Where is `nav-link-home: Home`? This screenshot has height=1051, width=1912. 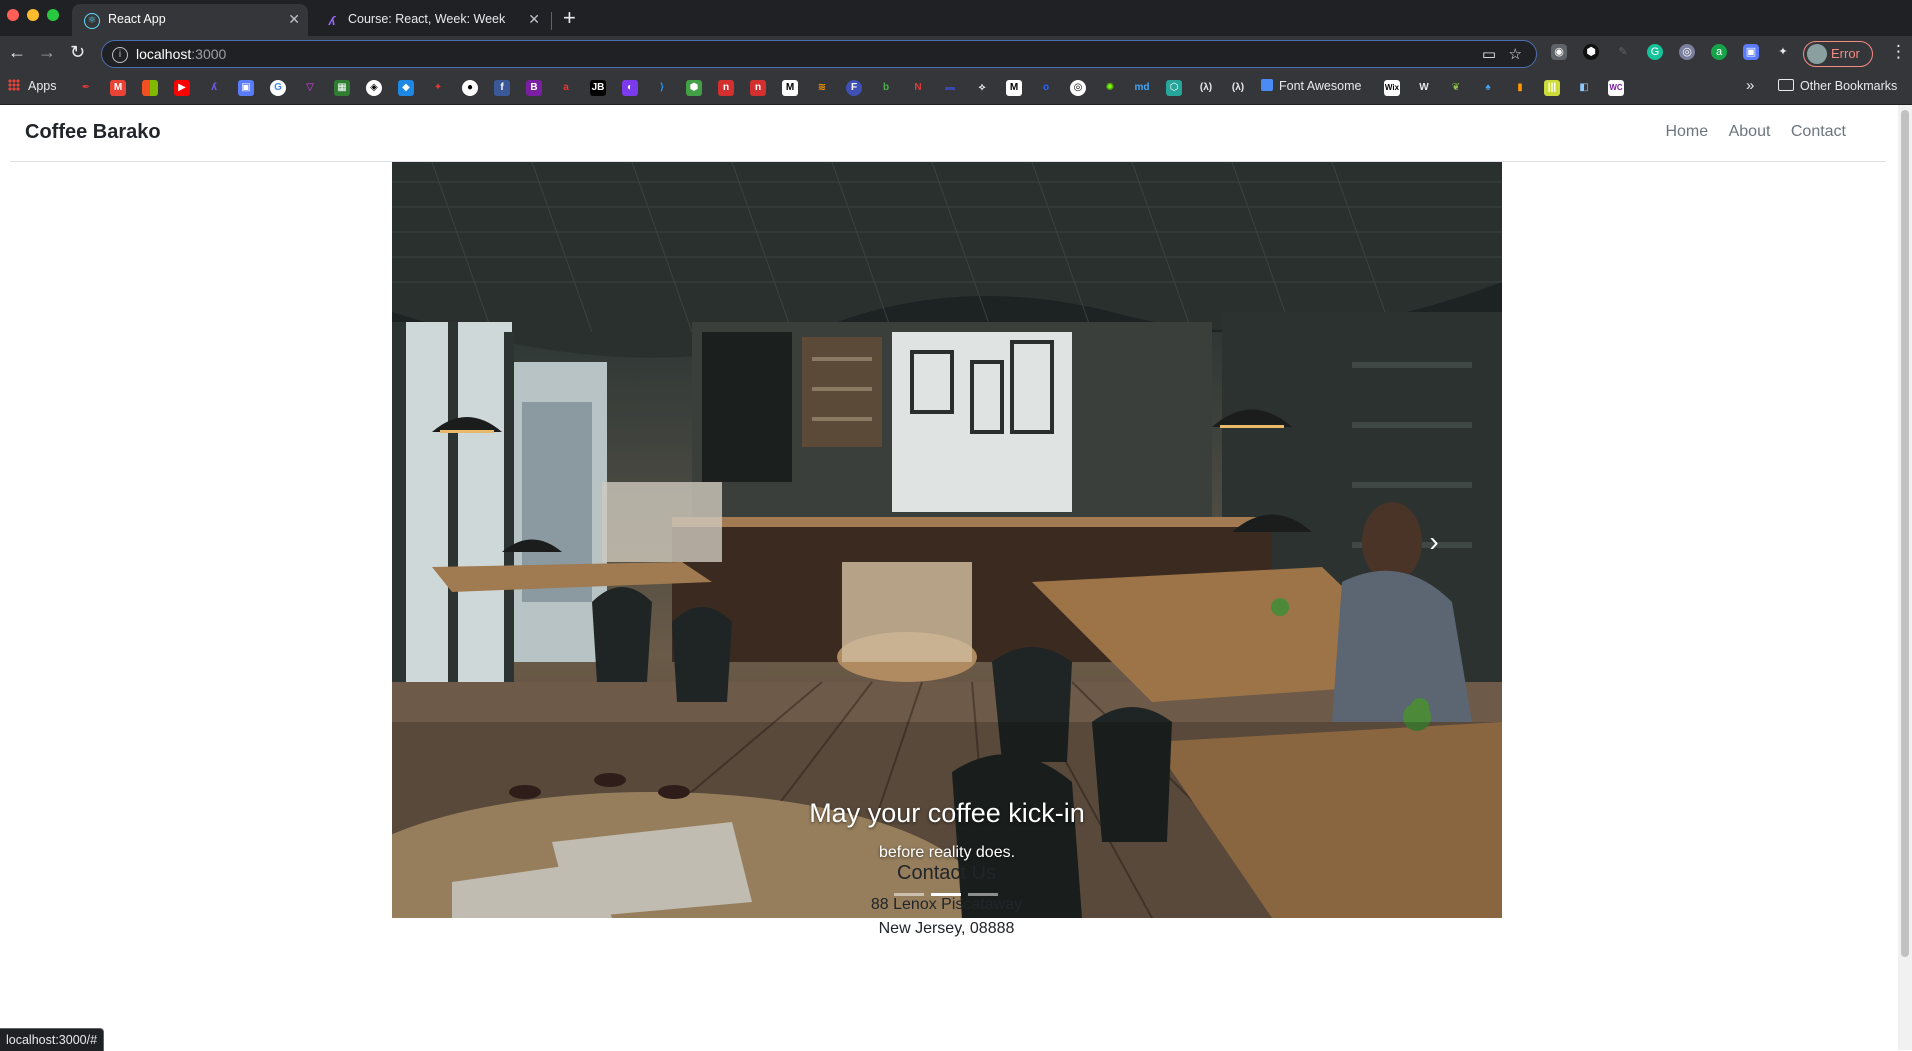 nav-link-home: Home is located at coordinates (1686, 131).